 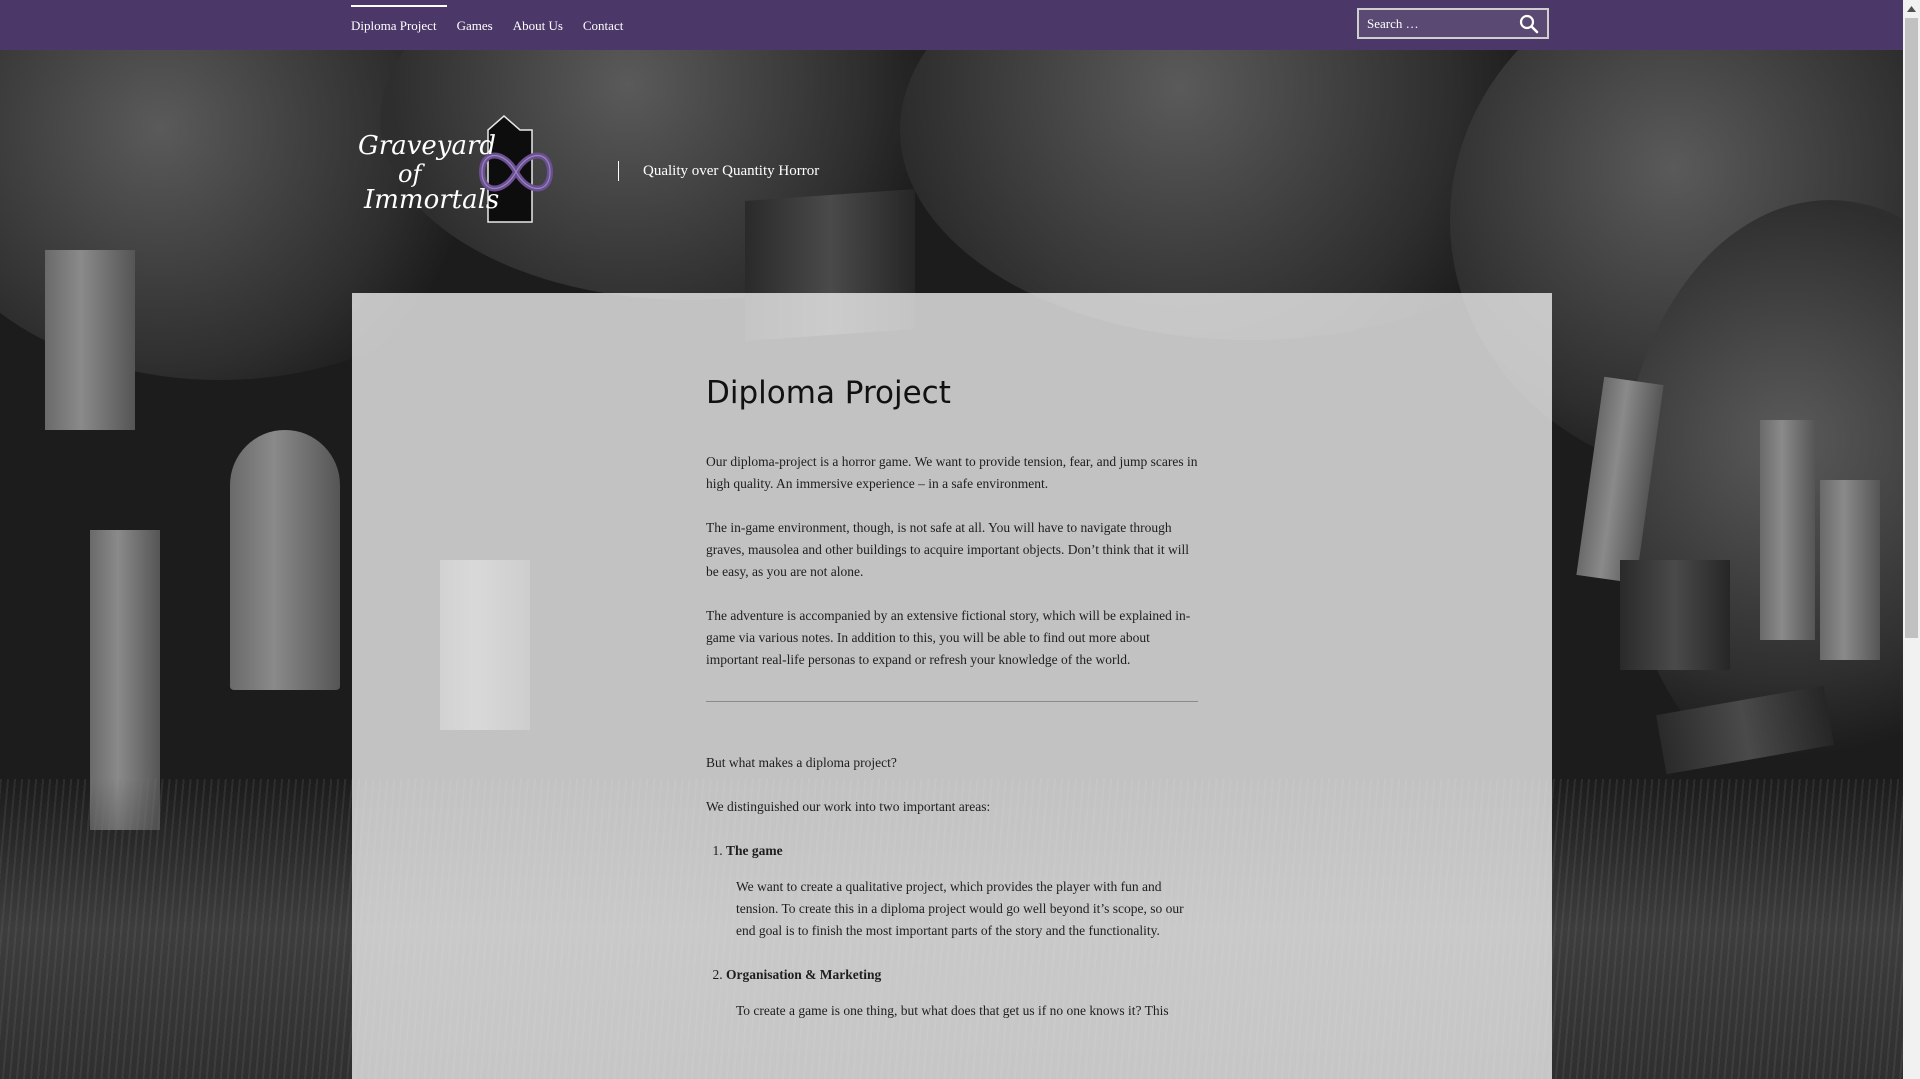 I want to click on svg-text: of, so click(x=411, y=174).